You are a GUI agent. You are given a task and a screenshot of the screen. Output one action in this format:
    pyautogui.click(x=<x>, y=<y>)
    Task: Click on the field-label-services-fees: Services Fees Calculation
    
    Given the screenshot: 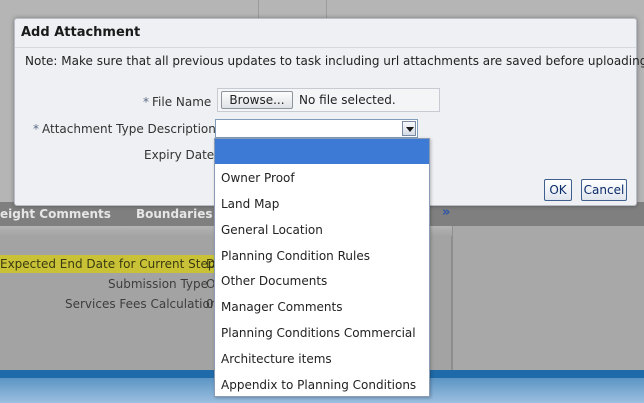 What is the action you would take?
    pyautogui.click(x=141, y=304)
    